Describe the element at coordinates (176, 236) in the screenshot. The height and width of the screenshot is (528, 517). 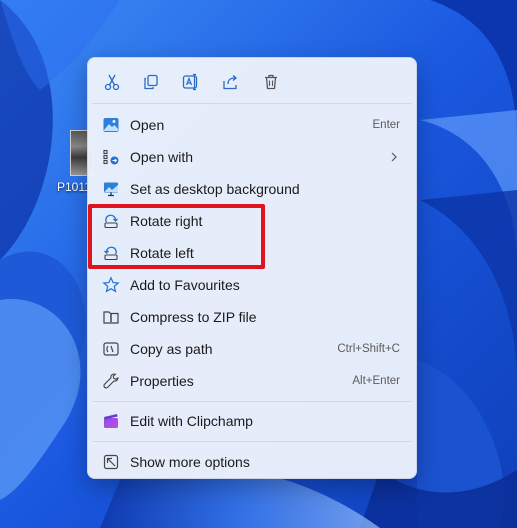
I see `highlight-annotation-box` at that location.